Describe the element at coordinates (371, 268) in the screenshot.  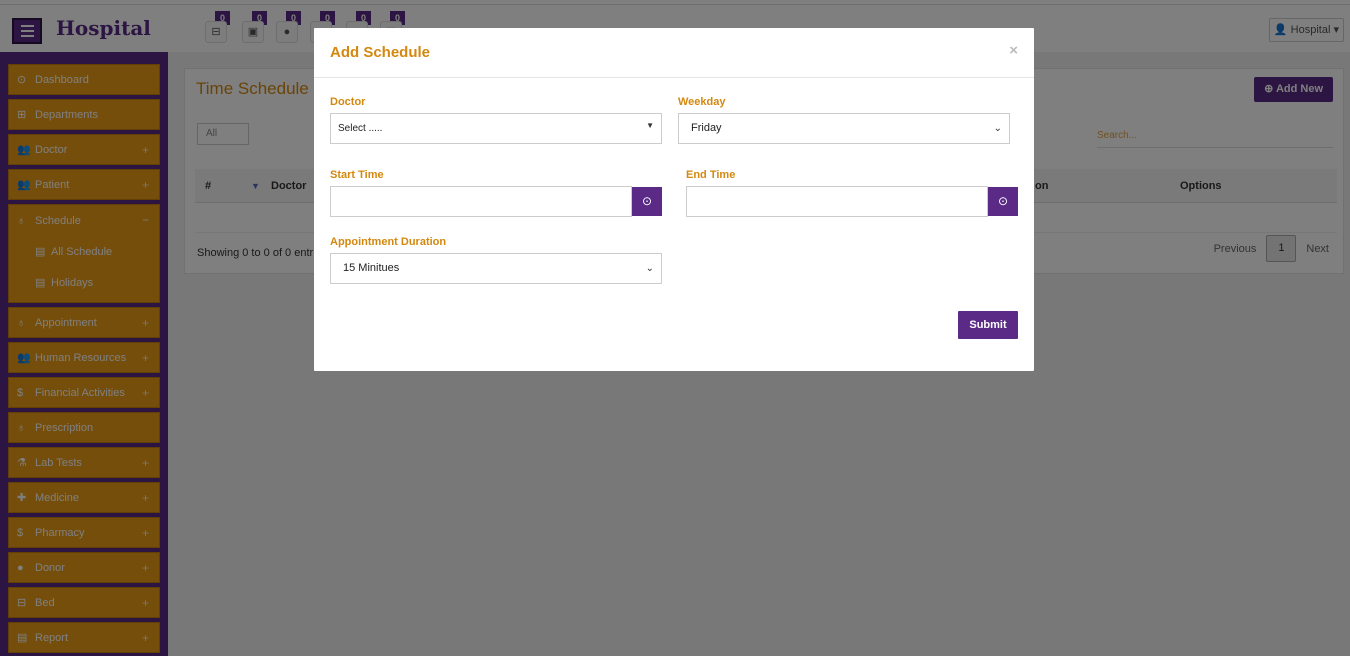
I see `duration-select-value: 15 Minitues` at that location.